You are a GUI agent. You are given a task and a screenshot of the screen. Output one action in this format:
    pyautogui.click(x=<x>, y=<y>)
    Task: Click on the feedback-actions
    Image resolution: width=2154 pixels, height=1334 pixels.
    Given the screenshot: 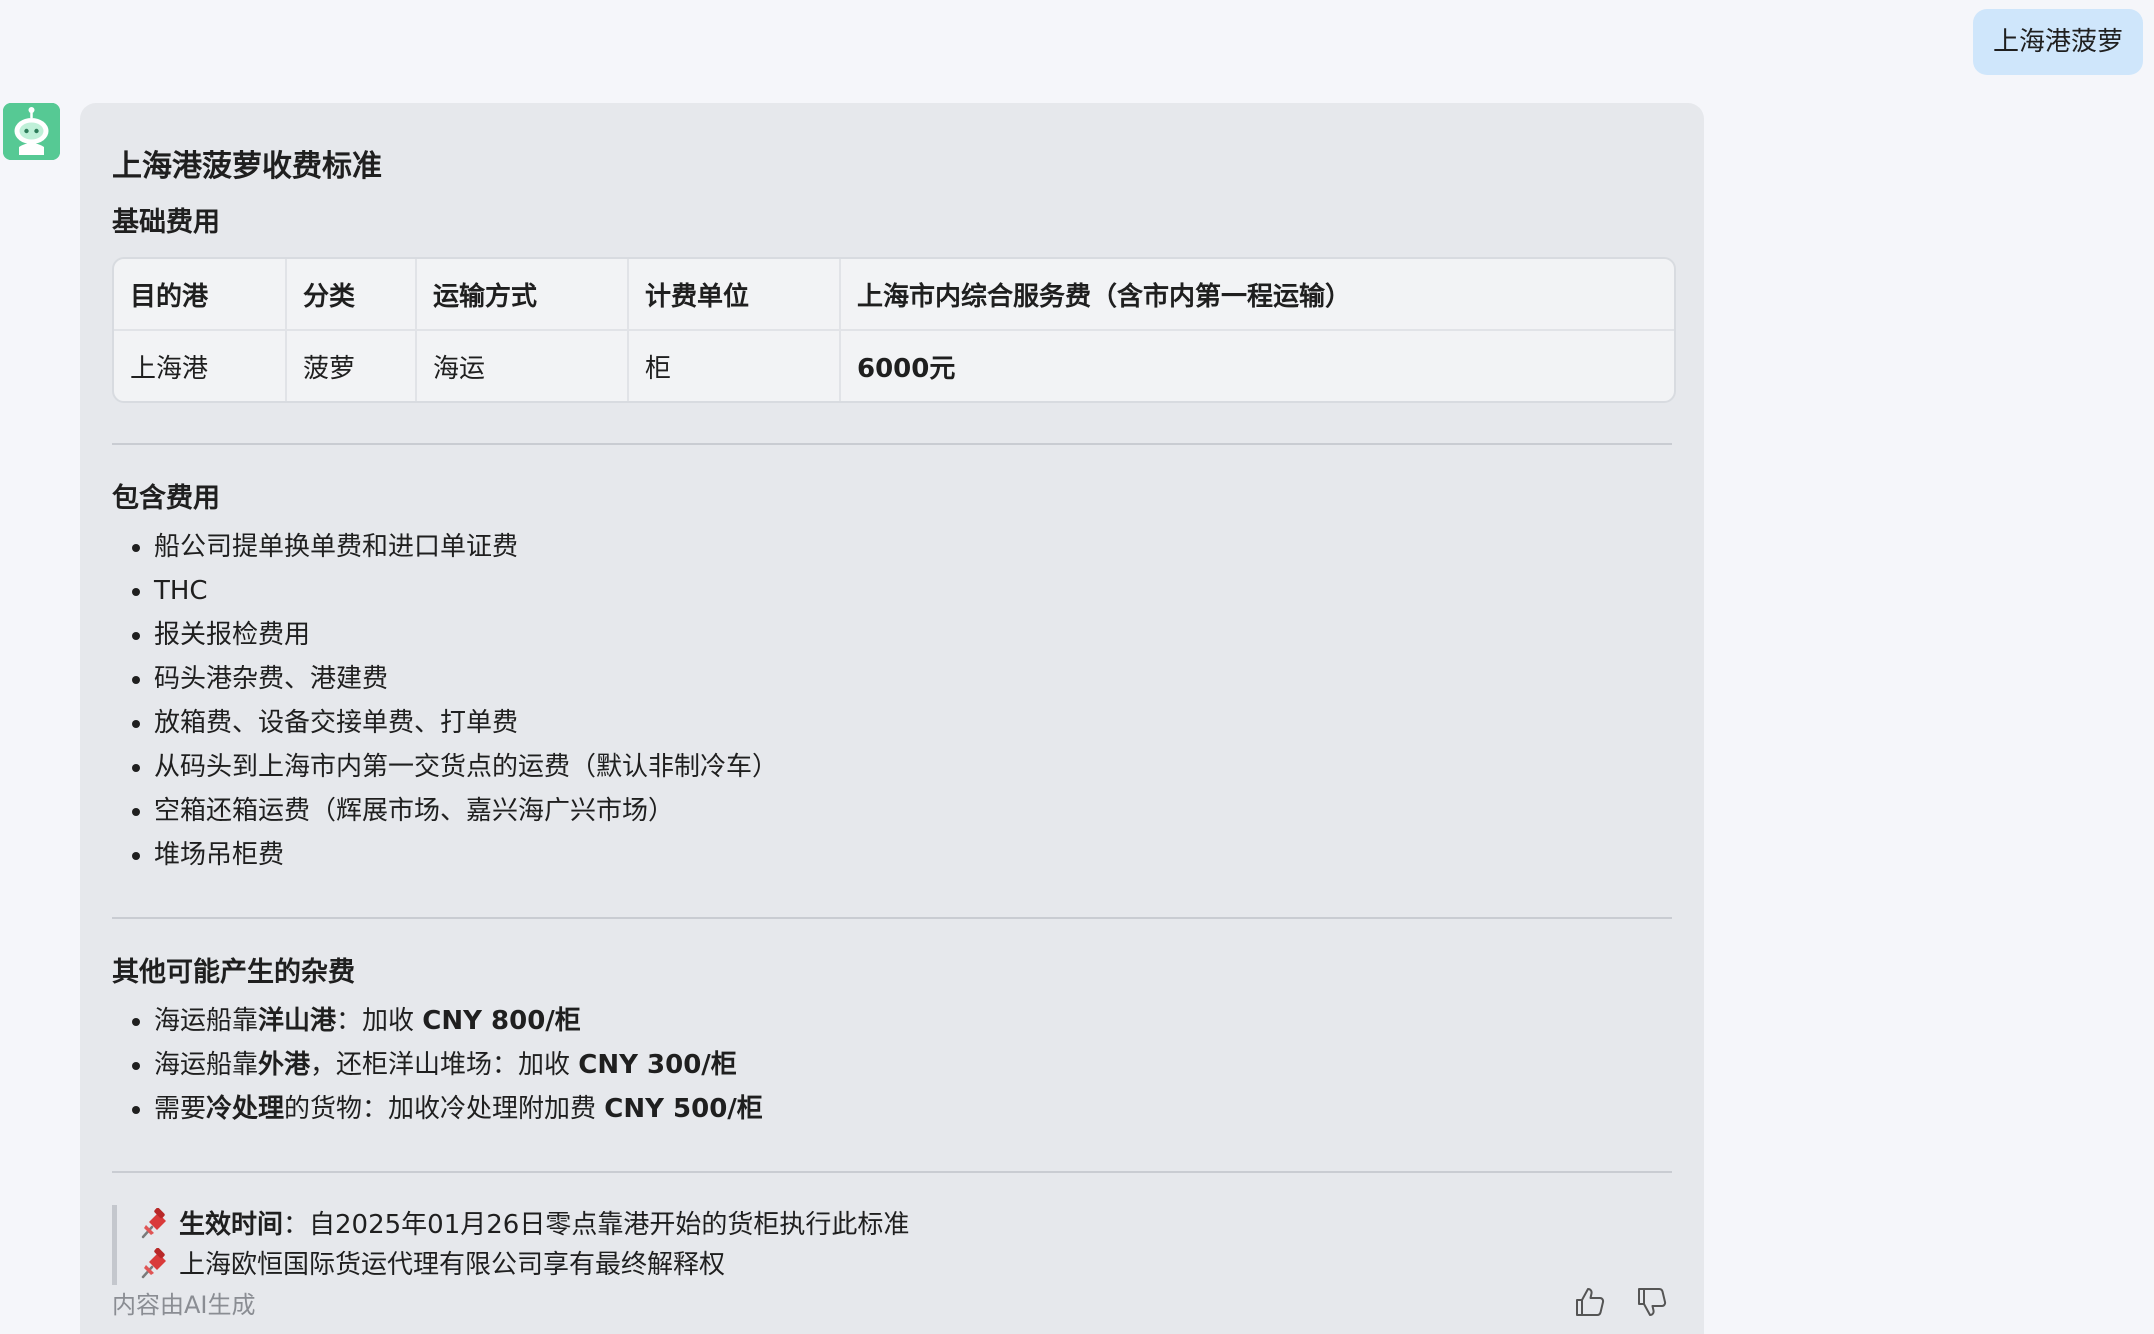 What is the action you would take?
    pyautogui.click(x=1621, y=1302)
    